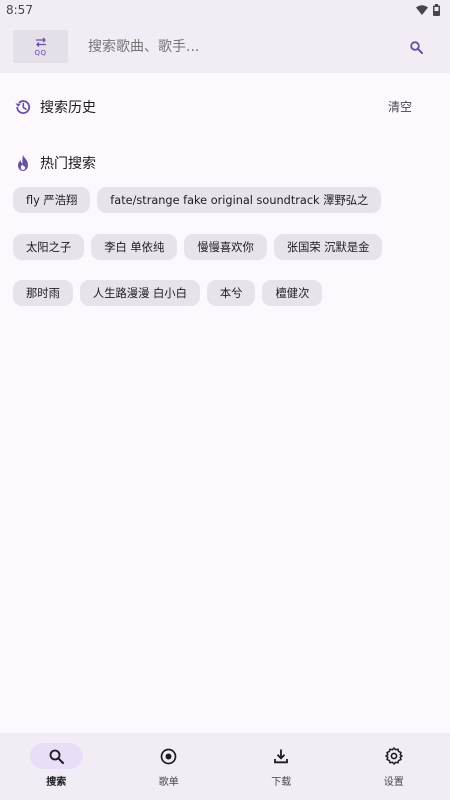 This screenshot has width=450, height=800. Describe the element at coordinates (328, 247) in the screenshot. I see `hot-search-chip: 张国荣 沉默是金` at that location.